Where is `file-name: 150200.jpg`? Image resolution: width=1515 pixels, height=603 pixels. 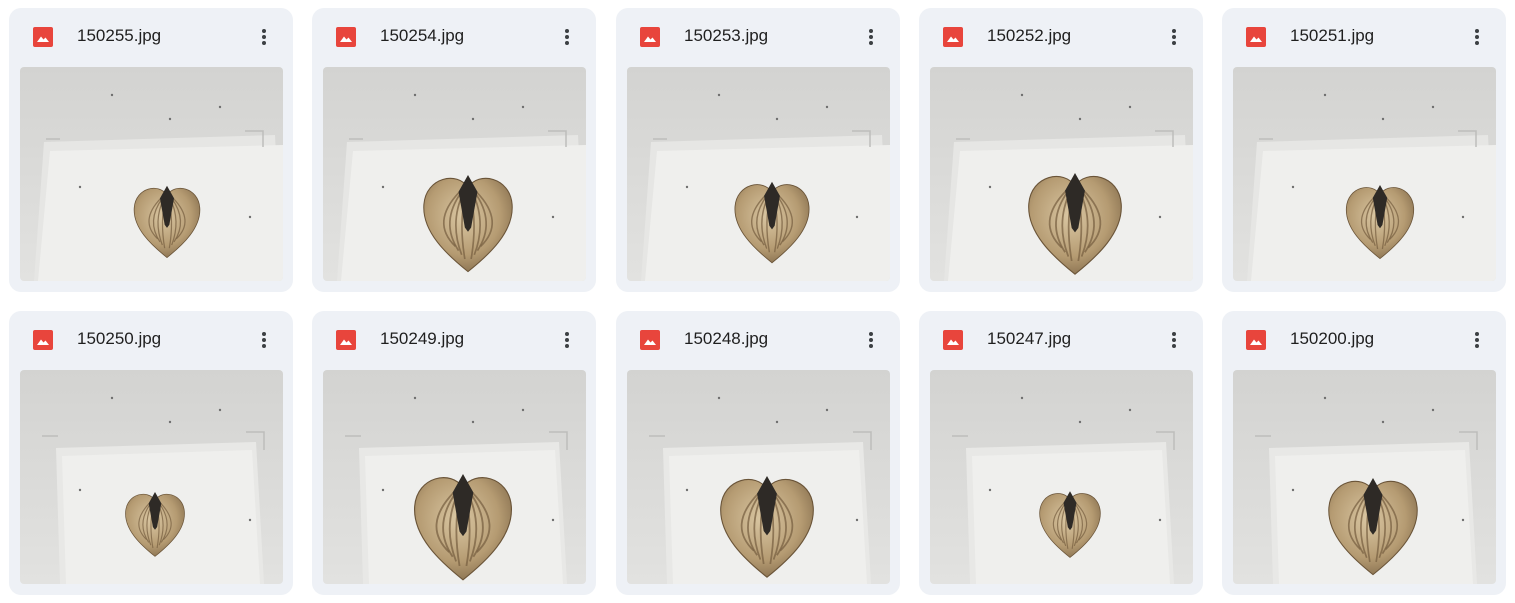 file-name: 150200.jpg is located at coordinates (1332, 338).